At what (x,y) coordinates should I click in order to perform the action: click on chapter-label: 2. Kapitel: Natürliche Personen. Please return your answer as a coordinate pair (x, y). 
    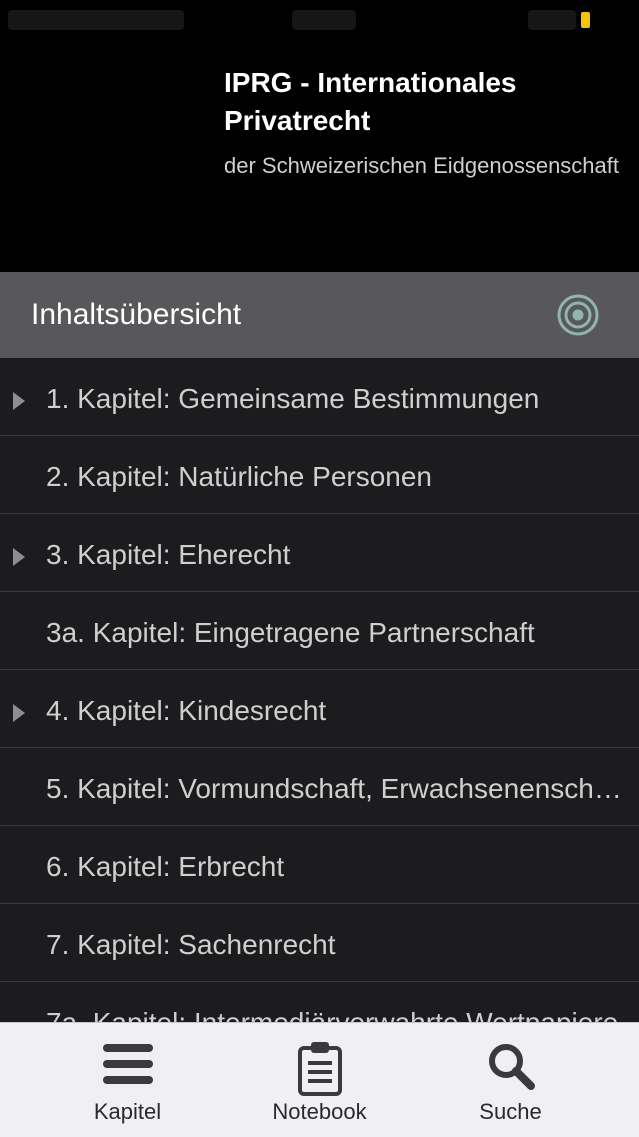
    Looking at the image, I should click on (239, 476).